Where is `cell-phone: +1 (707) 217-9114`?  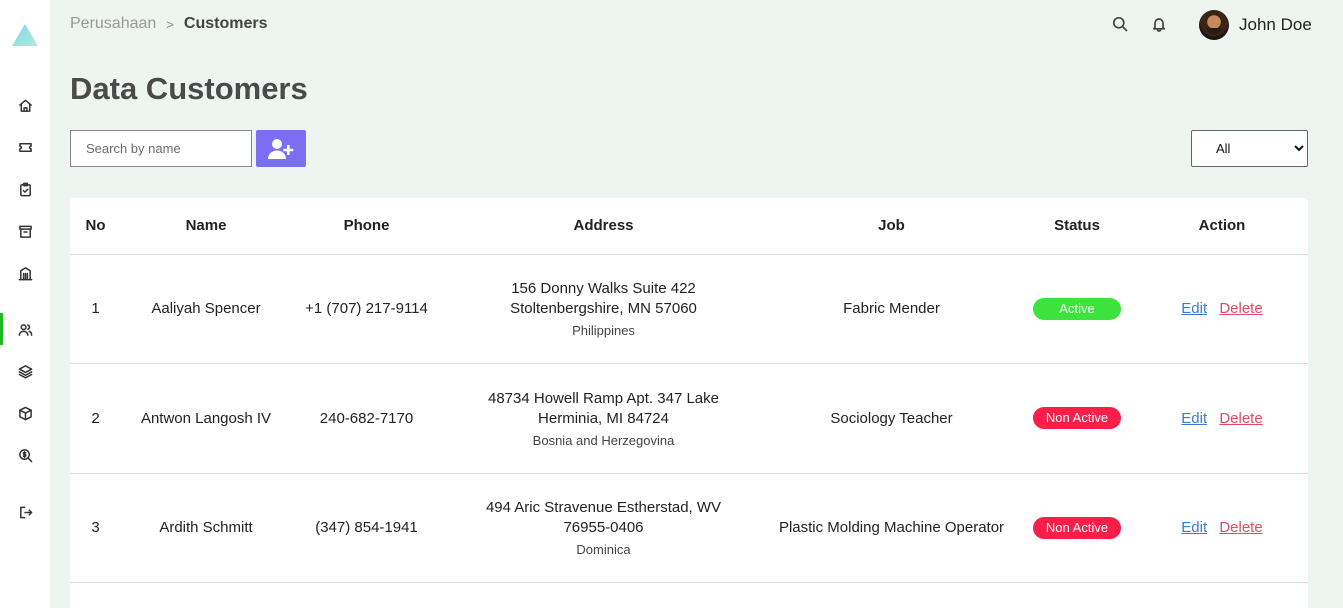
cell-phone: +1 (707) 217-9114 is located at coordinates (366, 309).